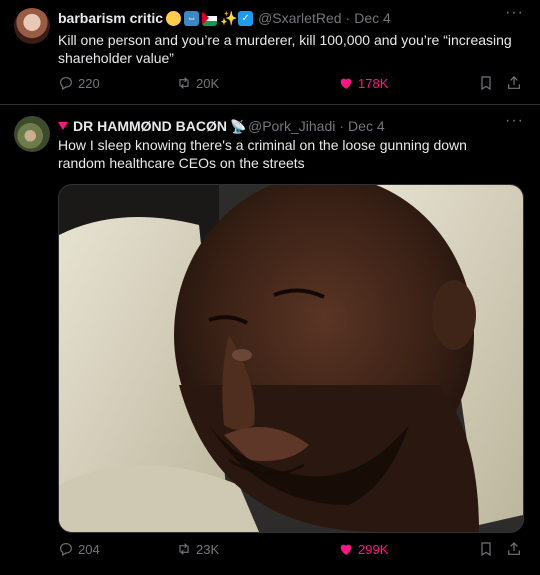 The width and height of the screenshot is (540, 575). I want to click on reply-count: 204, so click(89, 549).